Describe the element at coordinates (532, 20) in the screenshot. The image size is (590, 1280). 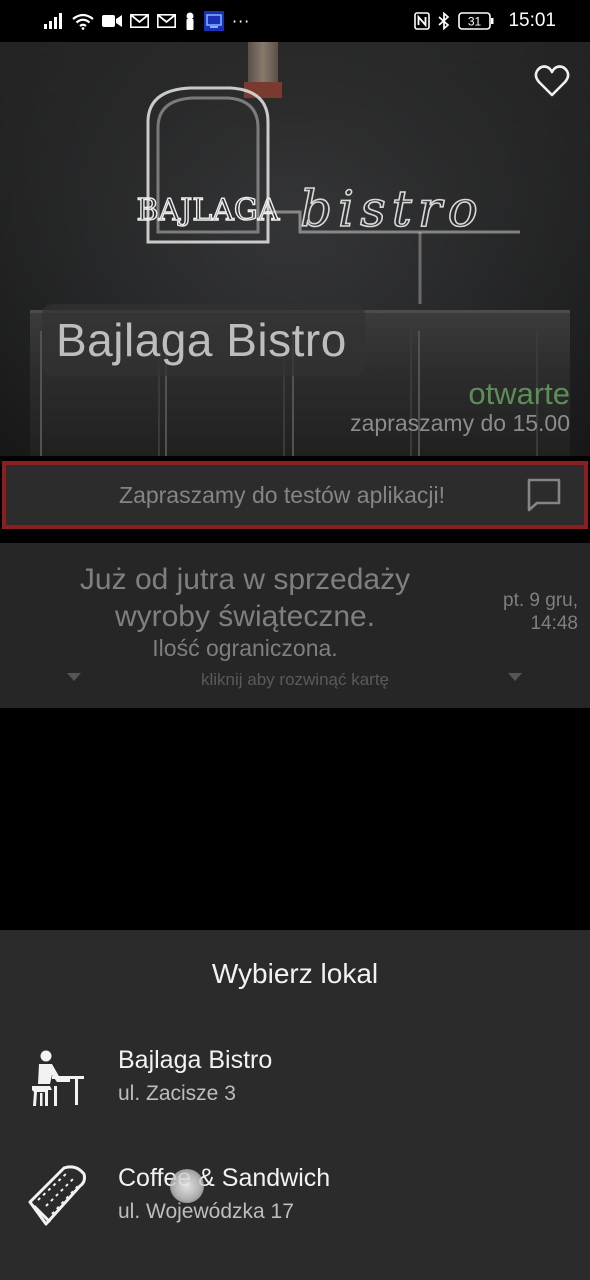
I see `status-time: 15:01` at that location.